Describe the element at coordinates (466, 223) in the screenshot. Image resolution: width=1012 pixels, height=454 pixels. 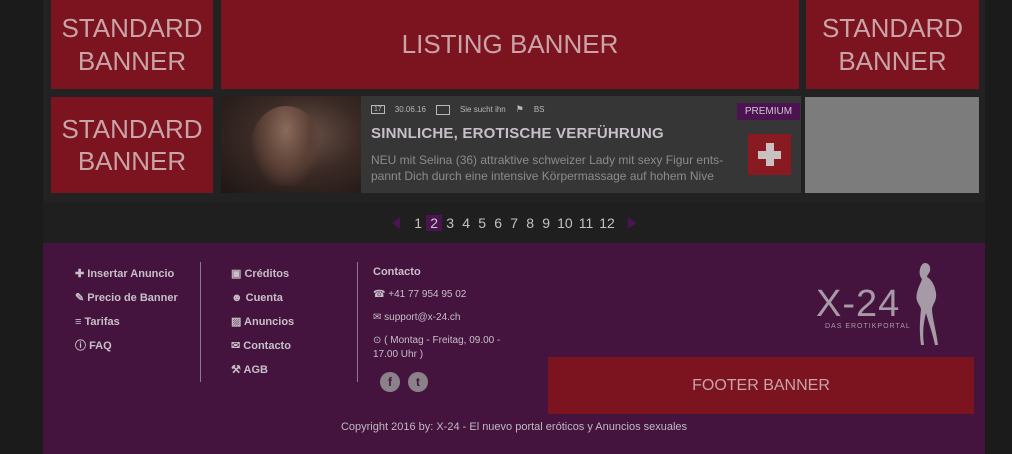
I see `page-link: 4` at that location.